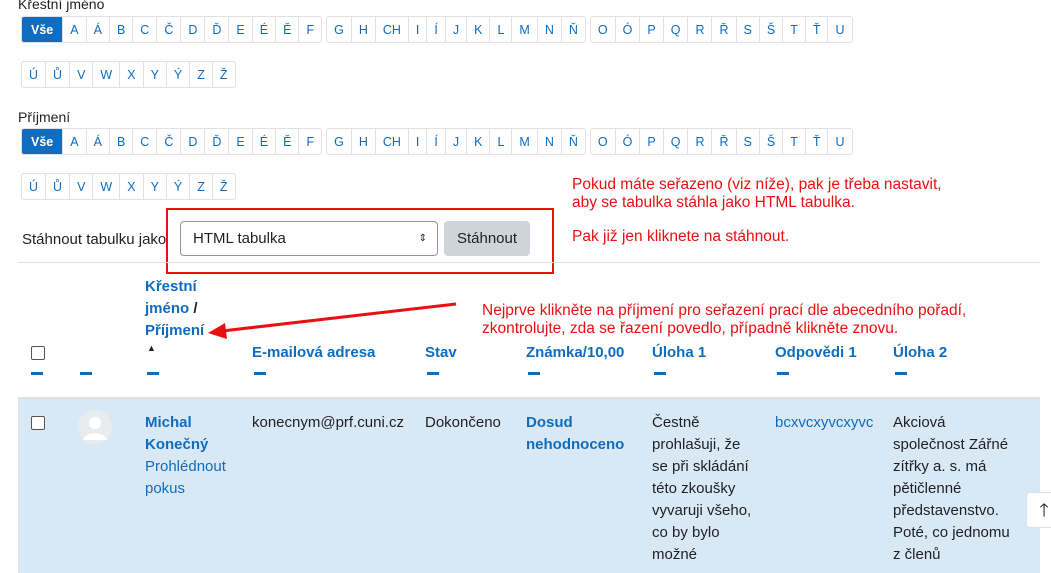  I want to click on letter: CH, so click(392, 141).